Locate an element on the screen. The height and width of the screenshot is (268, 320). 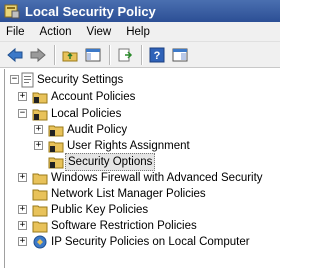
tree-node-local-policies: − Local Policies is located at coordinates (140, 114).